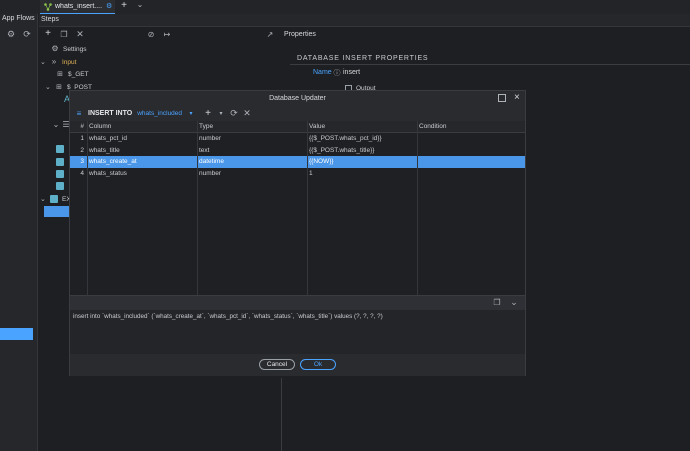 This screenshot has height=451, width=690. Describe the element at coordinates (108, 139) in the screenshot. I see `row-column: whats_pct_id` at that location.